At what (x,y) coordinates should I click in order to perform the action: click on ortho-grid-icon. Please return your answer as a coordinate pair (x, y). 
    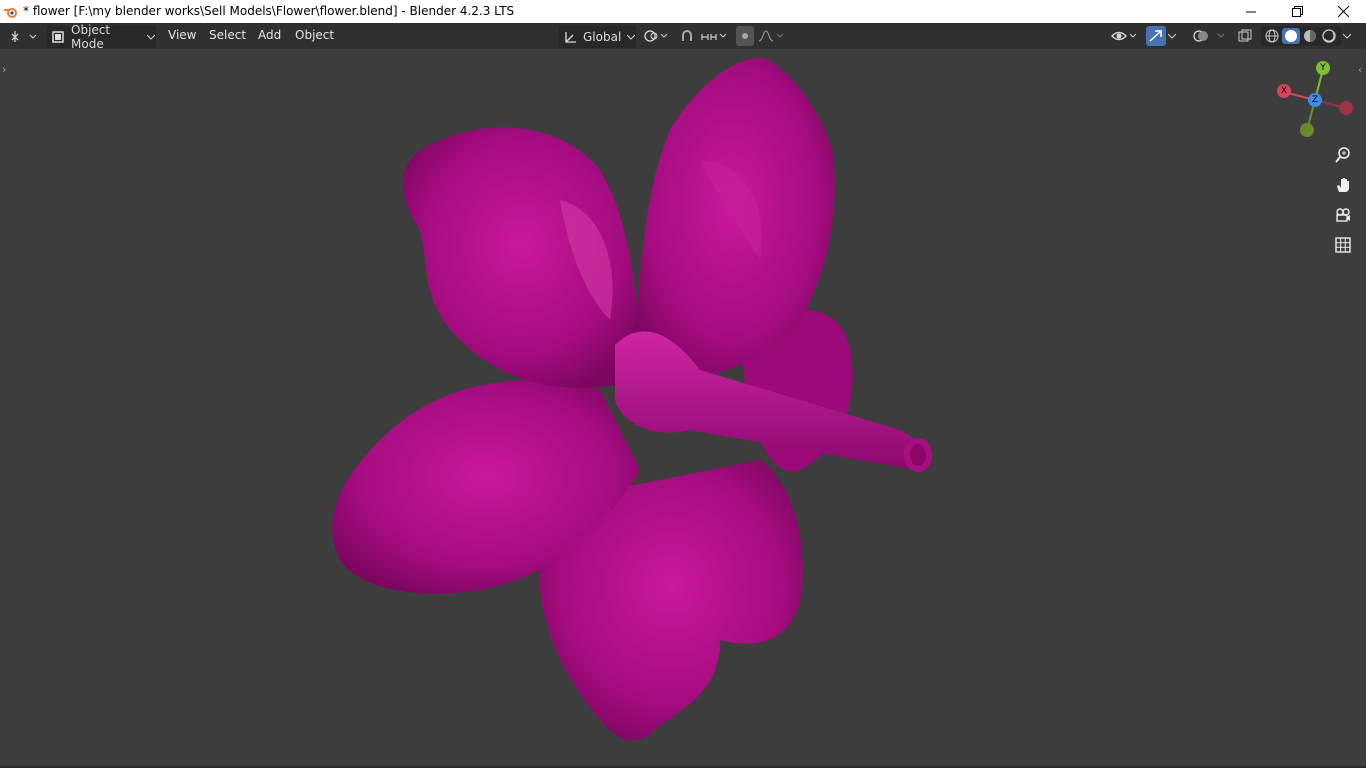
    Looking at the image, I should click on (1343, 245).